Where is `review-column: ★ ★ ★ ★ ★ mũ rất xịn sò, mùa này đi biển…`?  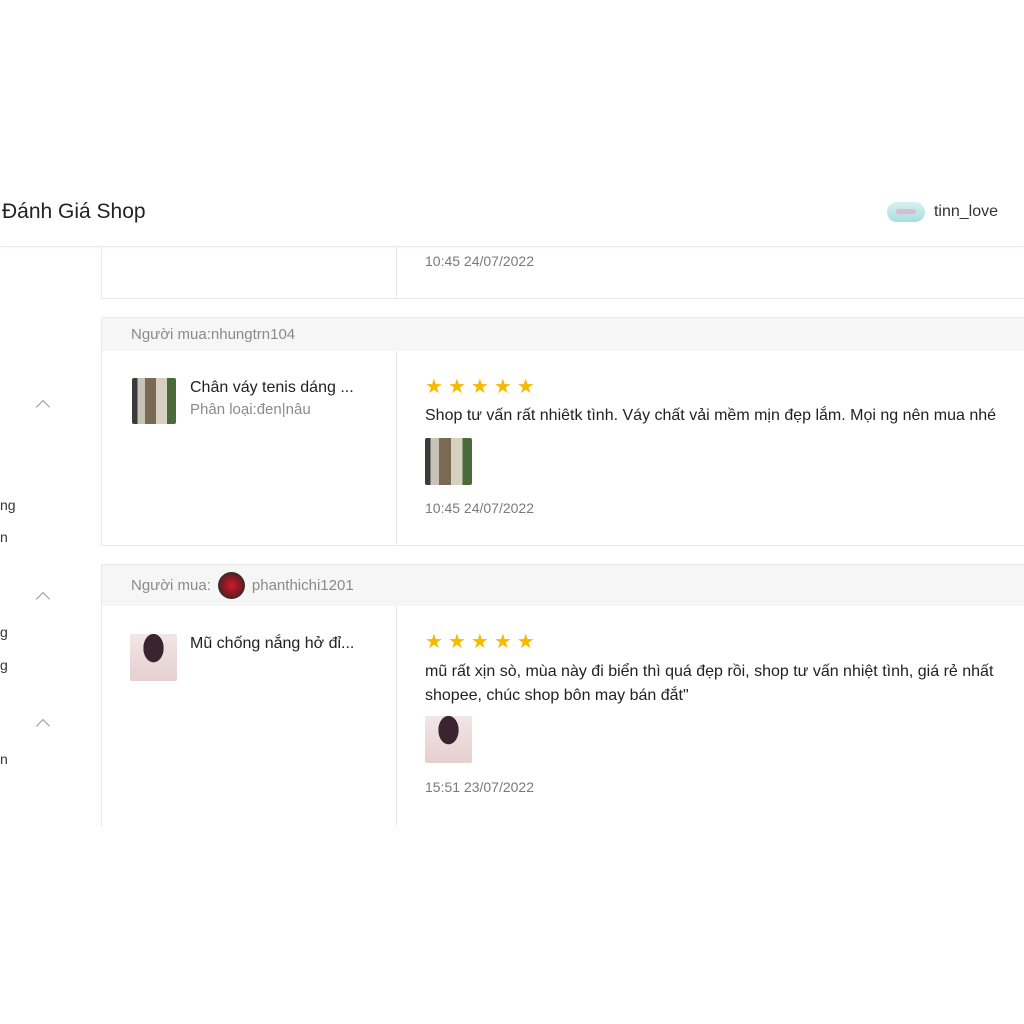
review-column: ★ ★ ★ ★ ★ mũ rất xịn sò, mùa này đi biển… is located at coordinates (710, 716).